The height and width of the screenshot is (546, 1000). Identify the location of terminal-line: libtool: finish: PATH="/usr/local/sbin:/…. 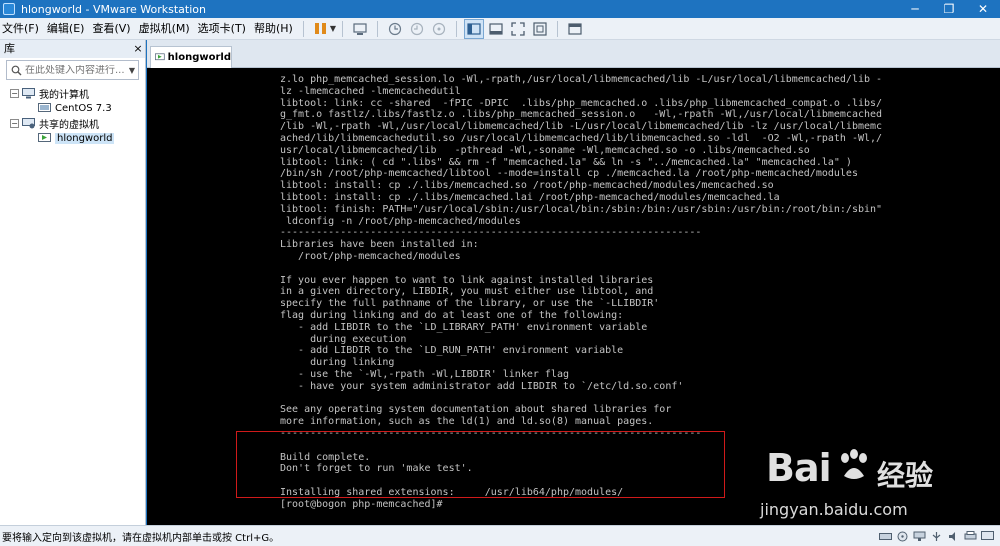
(581, 209).